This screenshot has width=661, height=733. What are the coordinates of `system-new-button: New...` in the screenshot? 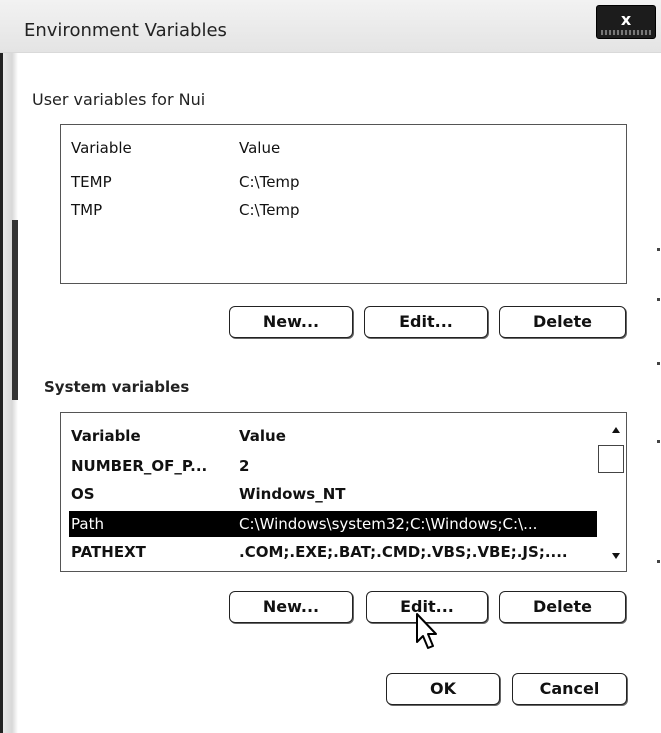 It's located at (291, 607).